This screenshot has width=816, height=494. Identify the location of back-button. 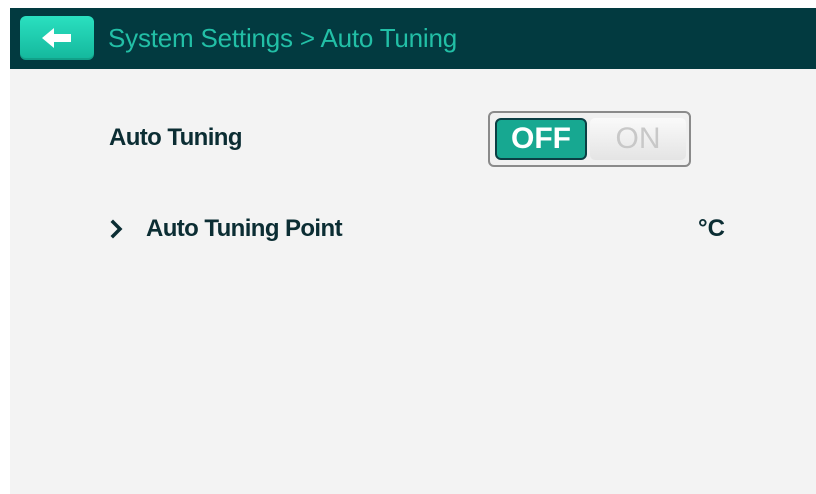
(57, 38).